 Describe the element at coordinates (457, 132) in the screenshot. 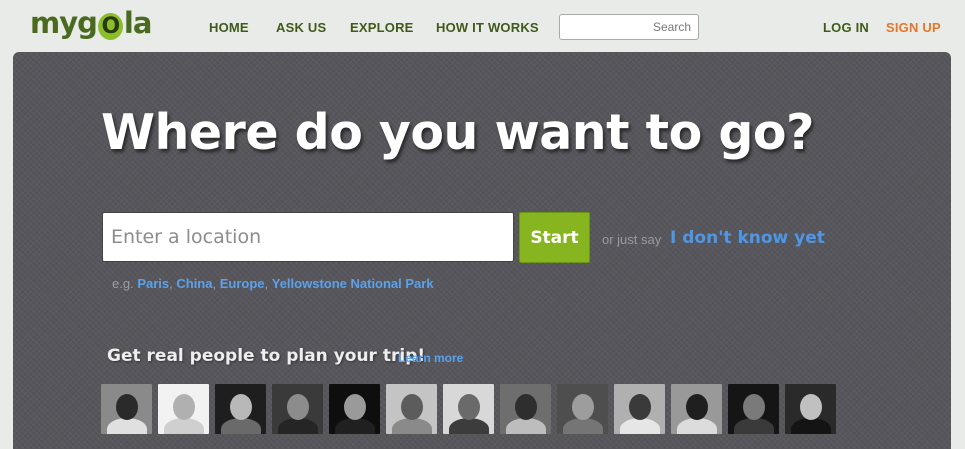

I see `hero-headline: Where do you want to go?` at that location.